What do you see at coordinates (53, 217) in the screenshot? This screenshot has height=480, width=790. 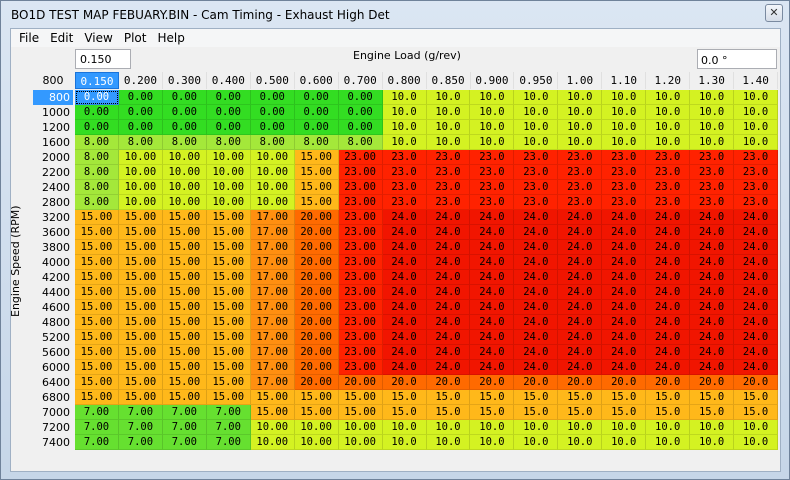 I see `row-header: 3200` at bounding box center [53, 217].